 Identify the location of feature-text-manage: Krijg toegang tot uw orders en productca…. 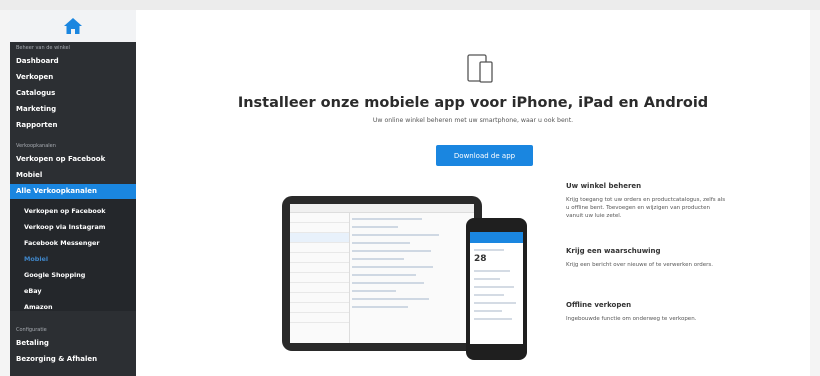
(646, 208).